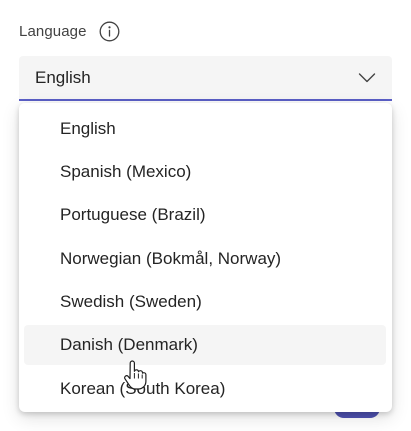  I want to click on option-swedish-sweden: Swedish (Sweden), so click(205, 302).